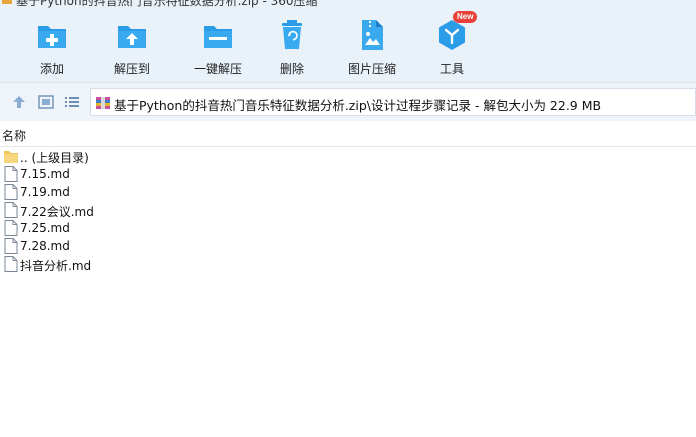  Describe the element at coordinates (46, 102) in the screenshot. I see `thumbnail-view-icon` at that location.